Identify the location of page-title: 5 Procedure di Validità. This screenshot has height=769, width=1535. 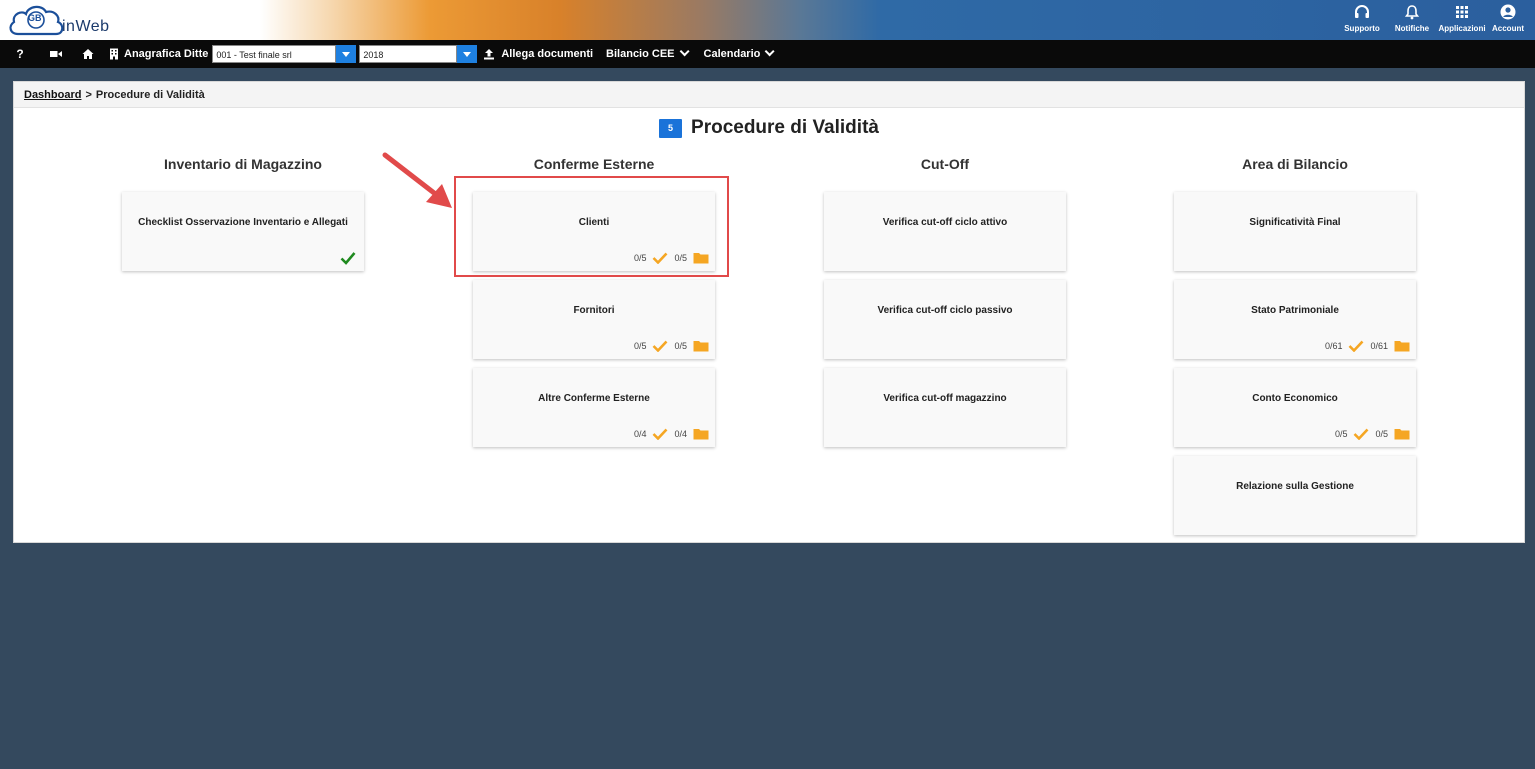
(769, 128).